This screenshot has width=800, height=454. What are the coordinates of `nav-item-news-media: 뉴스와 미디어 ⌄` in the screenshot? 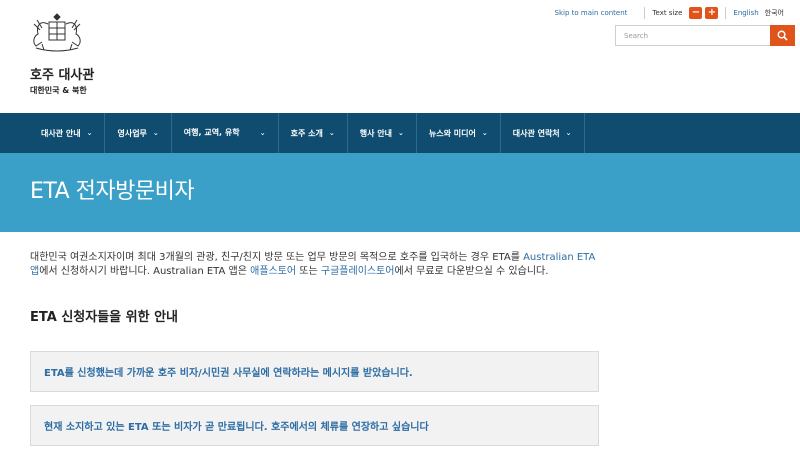 It's located at (459, 133).